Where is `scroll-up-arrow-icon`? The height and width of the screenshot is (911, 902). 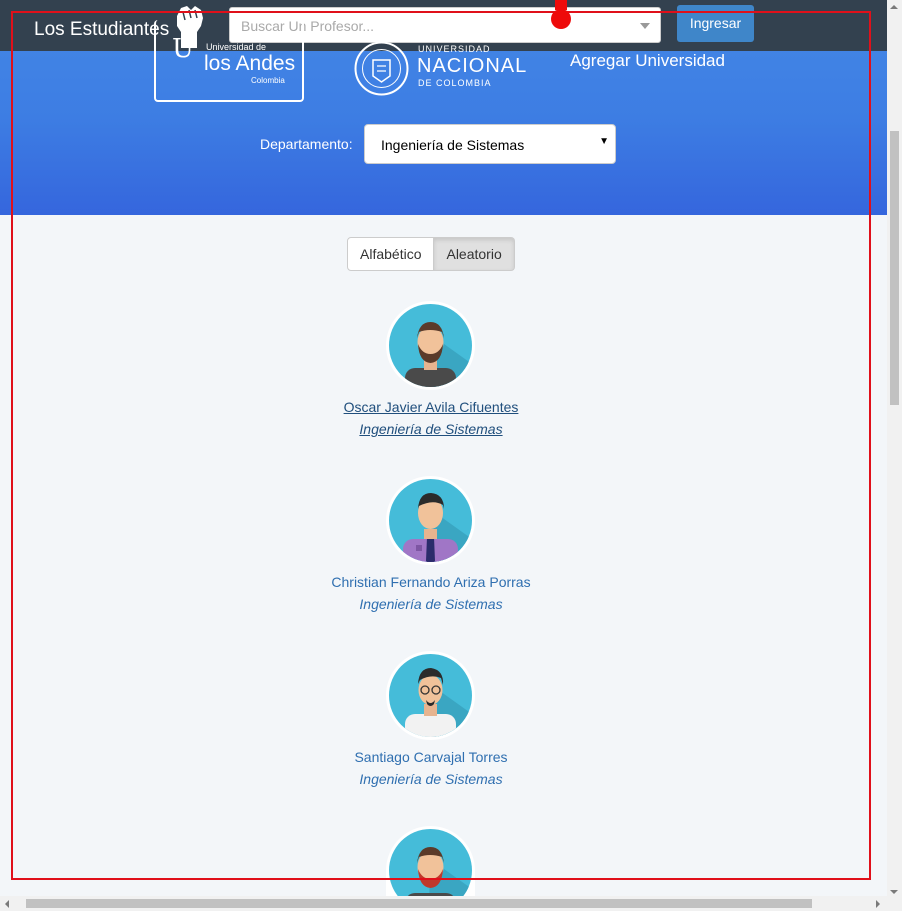 scroll-up-arrow-icon is located at coordinates (894, 7).